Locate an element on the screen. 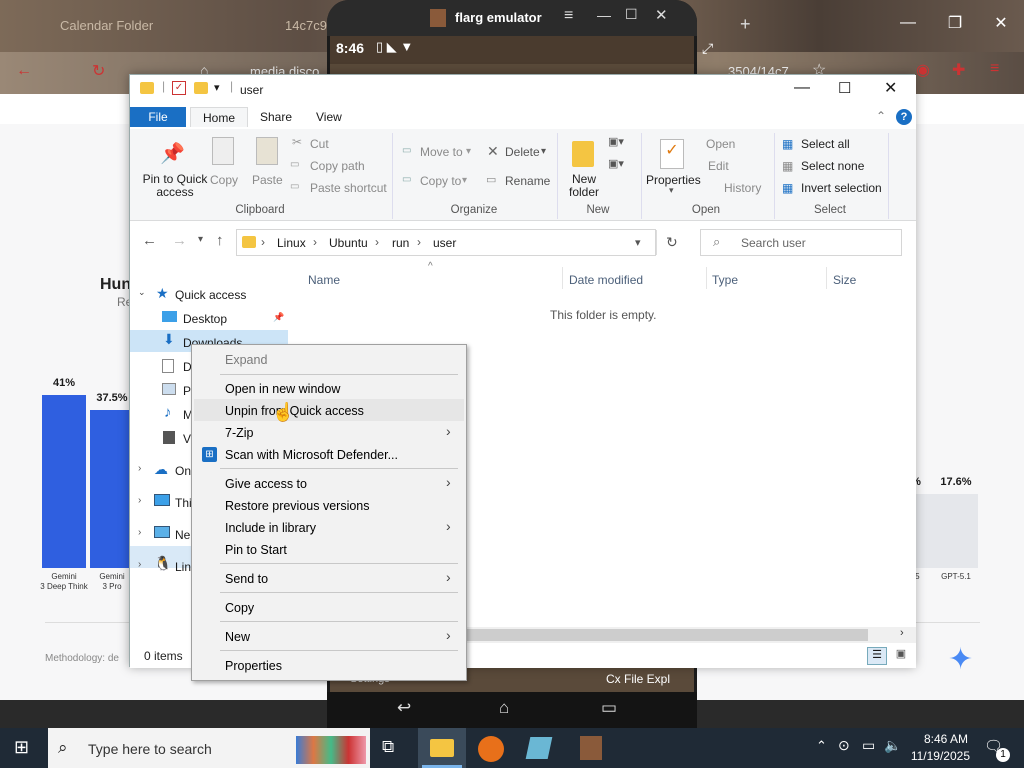 The height and width of the screenshot is (768, 1024). task-view-icon: ⧉ is located at coordinates (388, 747).